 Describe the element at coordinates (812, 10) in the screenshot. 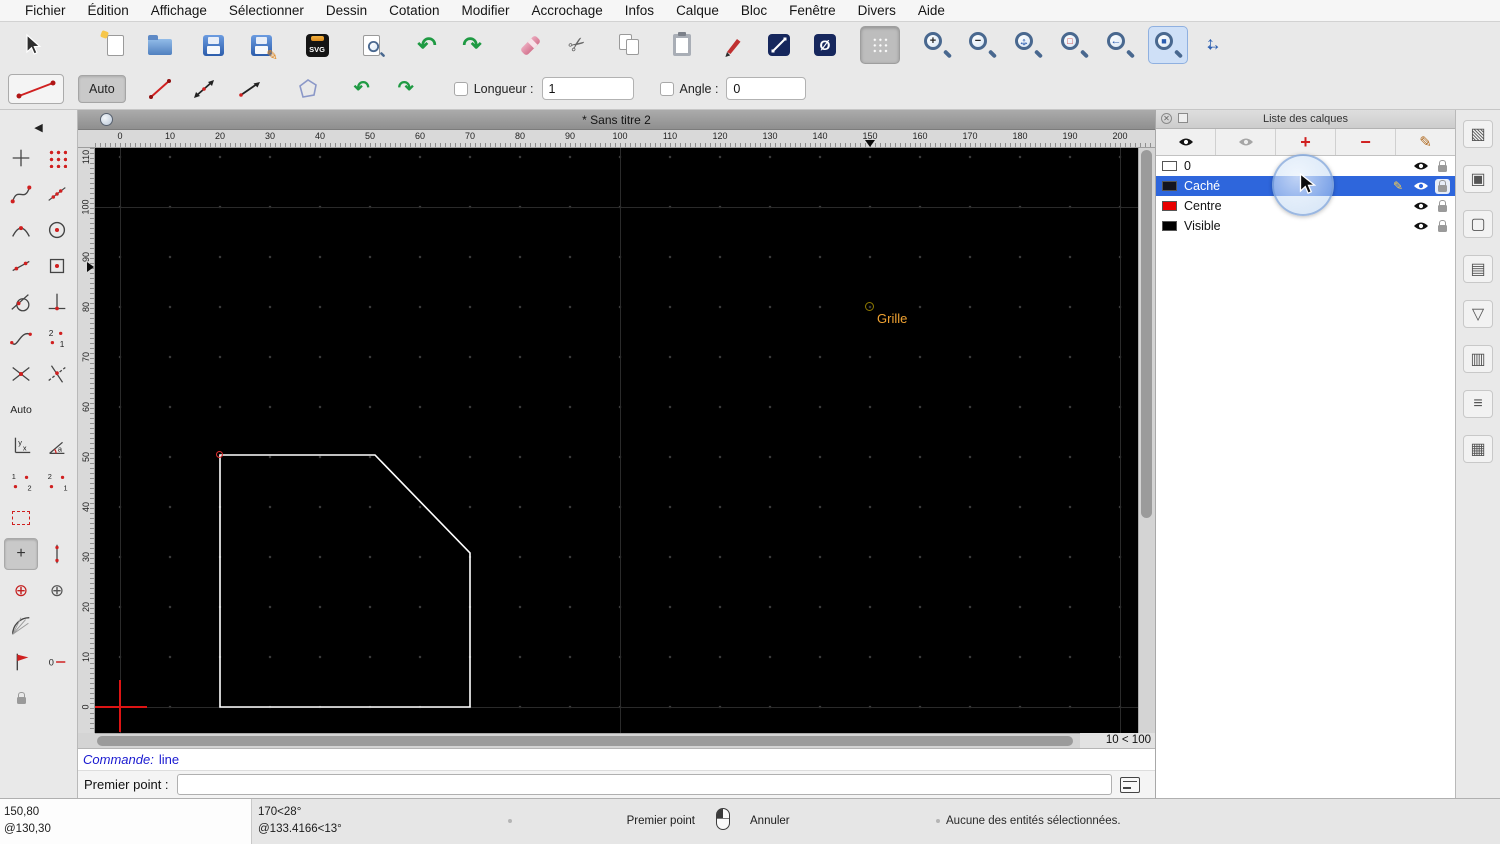

I see `menu-fenetre: Fenêtre` at that location.